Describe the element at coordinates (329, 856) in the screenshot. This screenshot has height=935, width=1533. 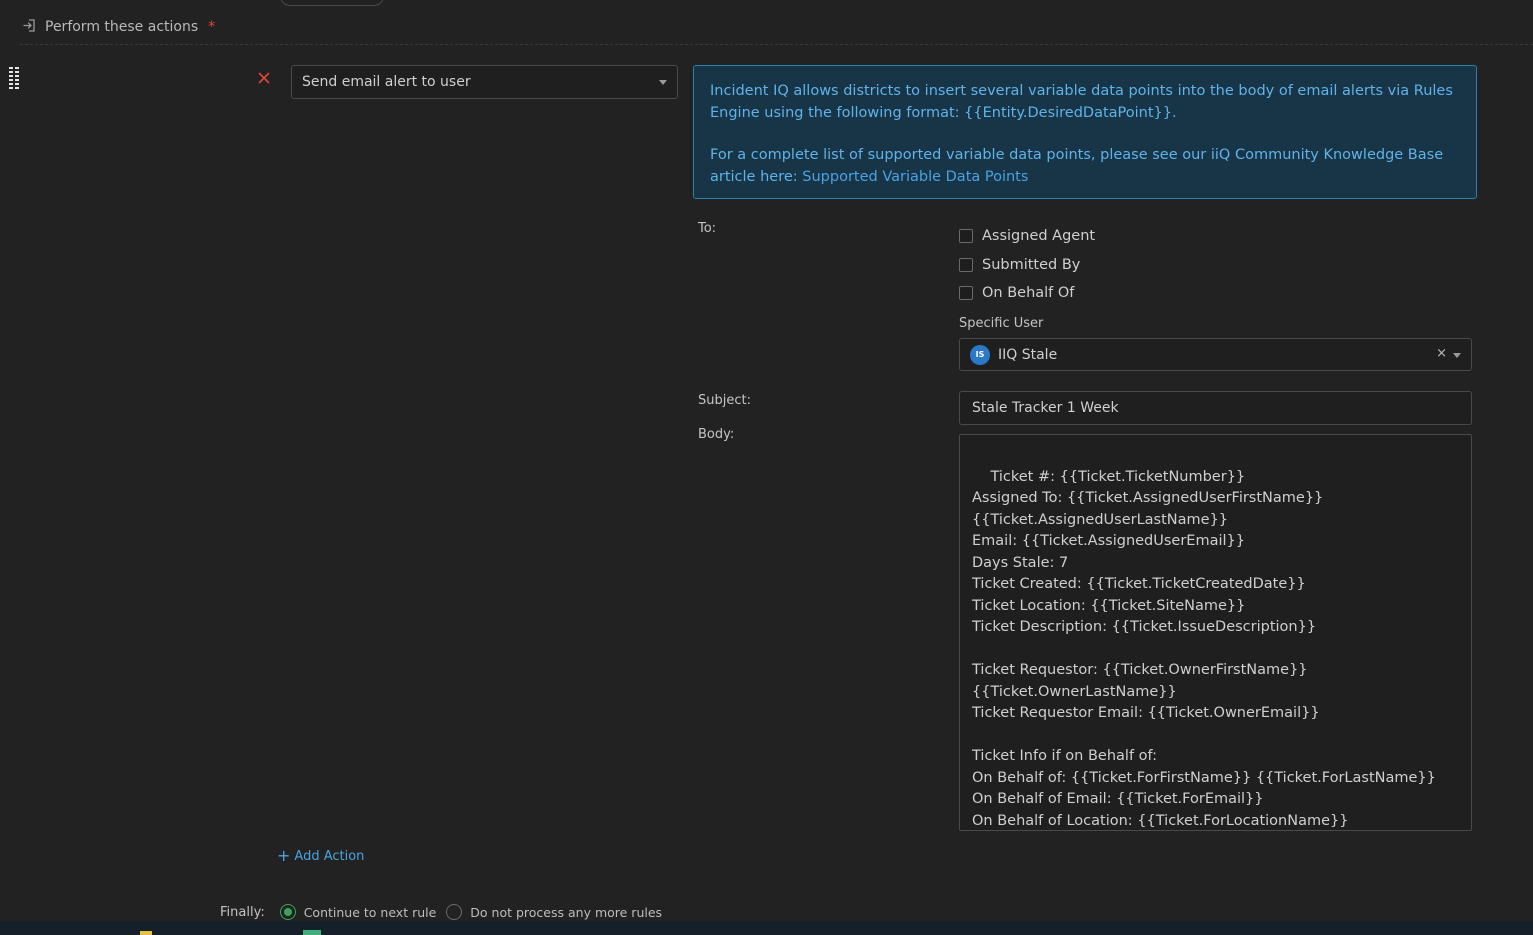
I see `add-action-label: Add Action` at that location.